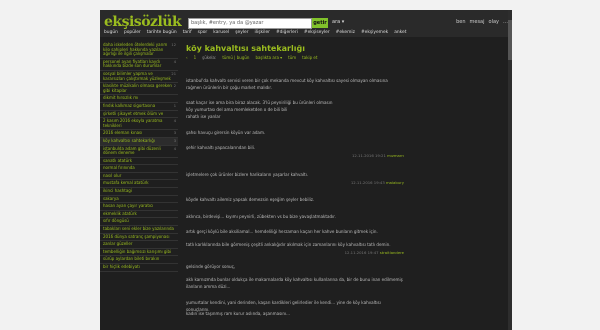 The height and width of the screenshot is (330, 600). What do you see at coordinates (345, 33) in the screenshot?
I see `nav-item: #ekemiz` at bounding box center [345, 33].